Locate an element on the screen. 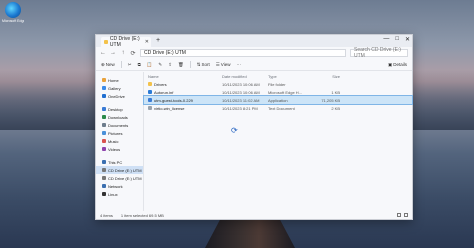  maximize-button: □ is located at coordinates (397, 39).